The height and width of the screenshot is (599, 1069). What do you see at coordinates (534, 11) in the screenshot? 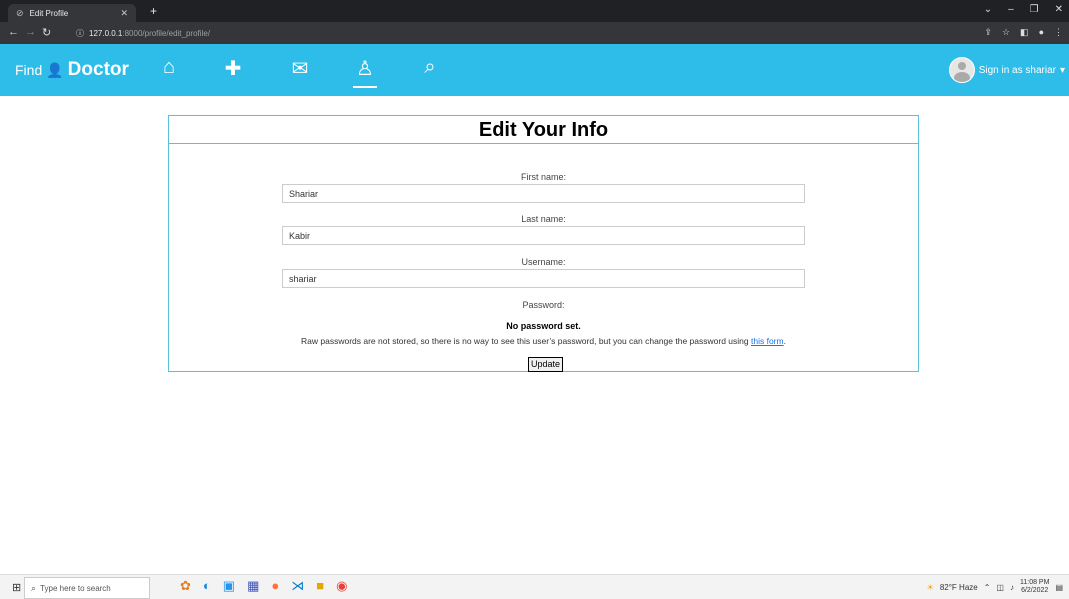
I see `browser-tab-bar: ⊘ Edit Profile ✕ + ⌄ – ❐ ✕` at bounding box center [534, 11].